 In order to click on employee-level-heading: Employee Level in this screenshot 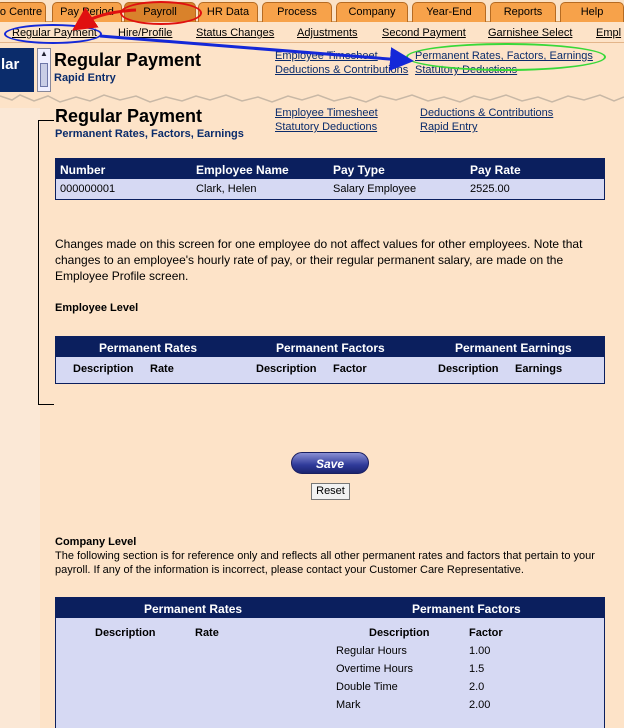, I will do `click(97, 308)`.